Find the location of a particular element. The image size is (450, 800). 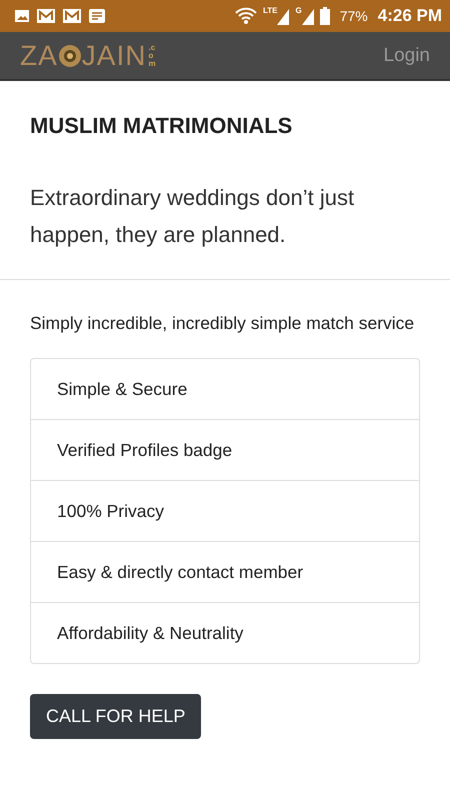

logo-suffix: .com is located at coordinates (152, 56).